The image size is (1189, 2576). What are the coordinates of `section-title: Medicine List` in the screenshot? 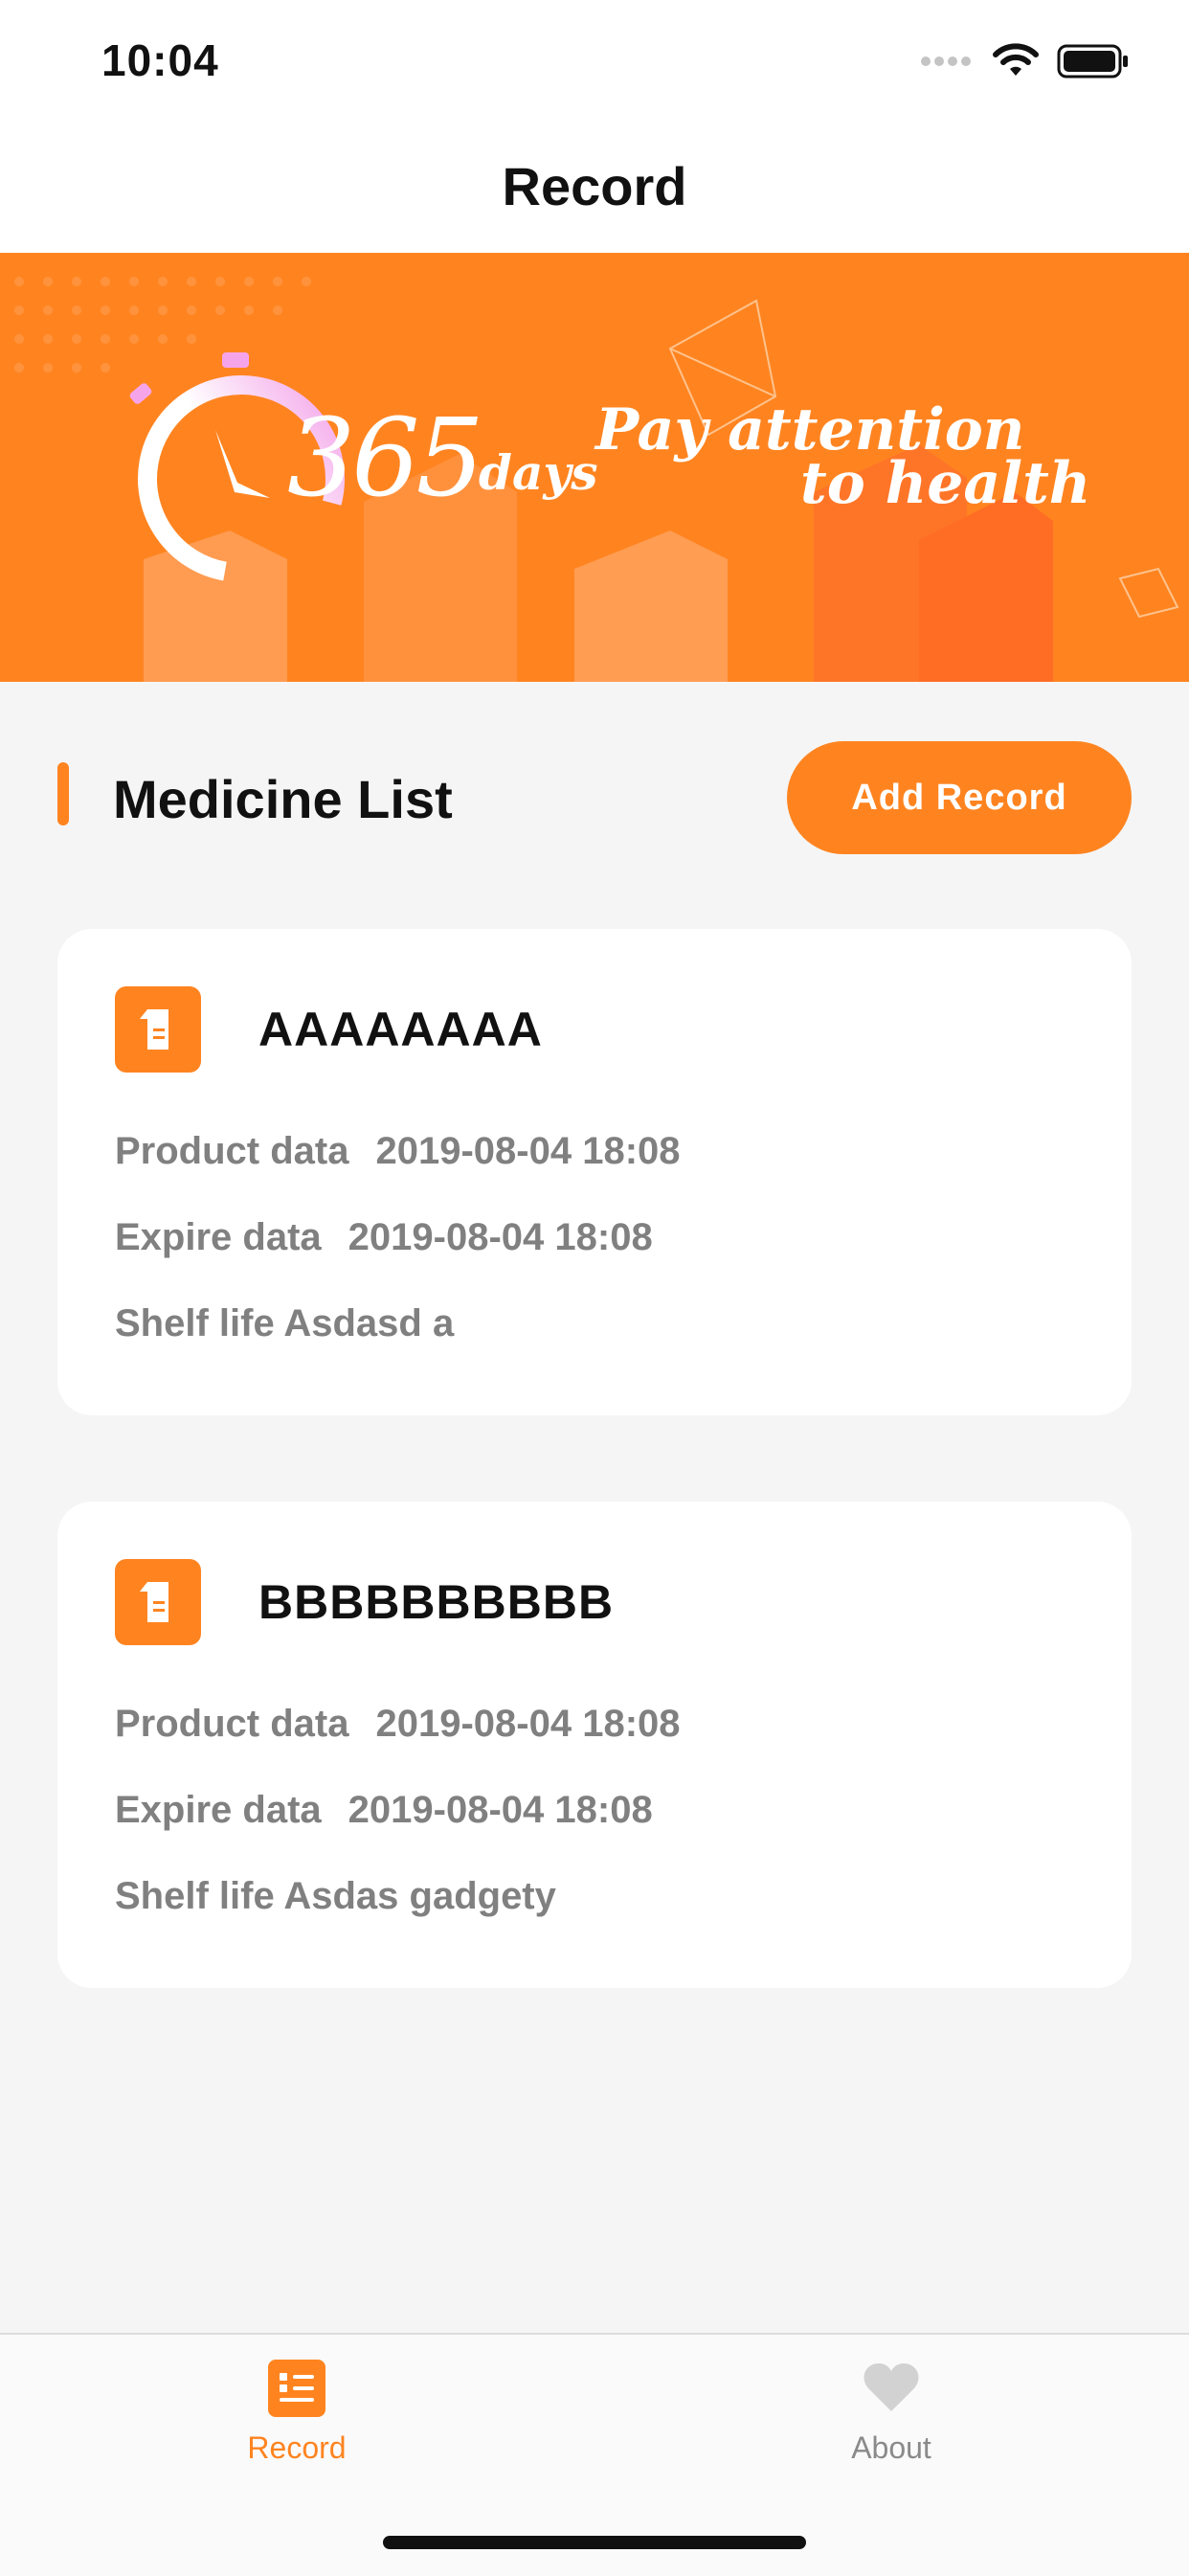 It's located at (283, 799).